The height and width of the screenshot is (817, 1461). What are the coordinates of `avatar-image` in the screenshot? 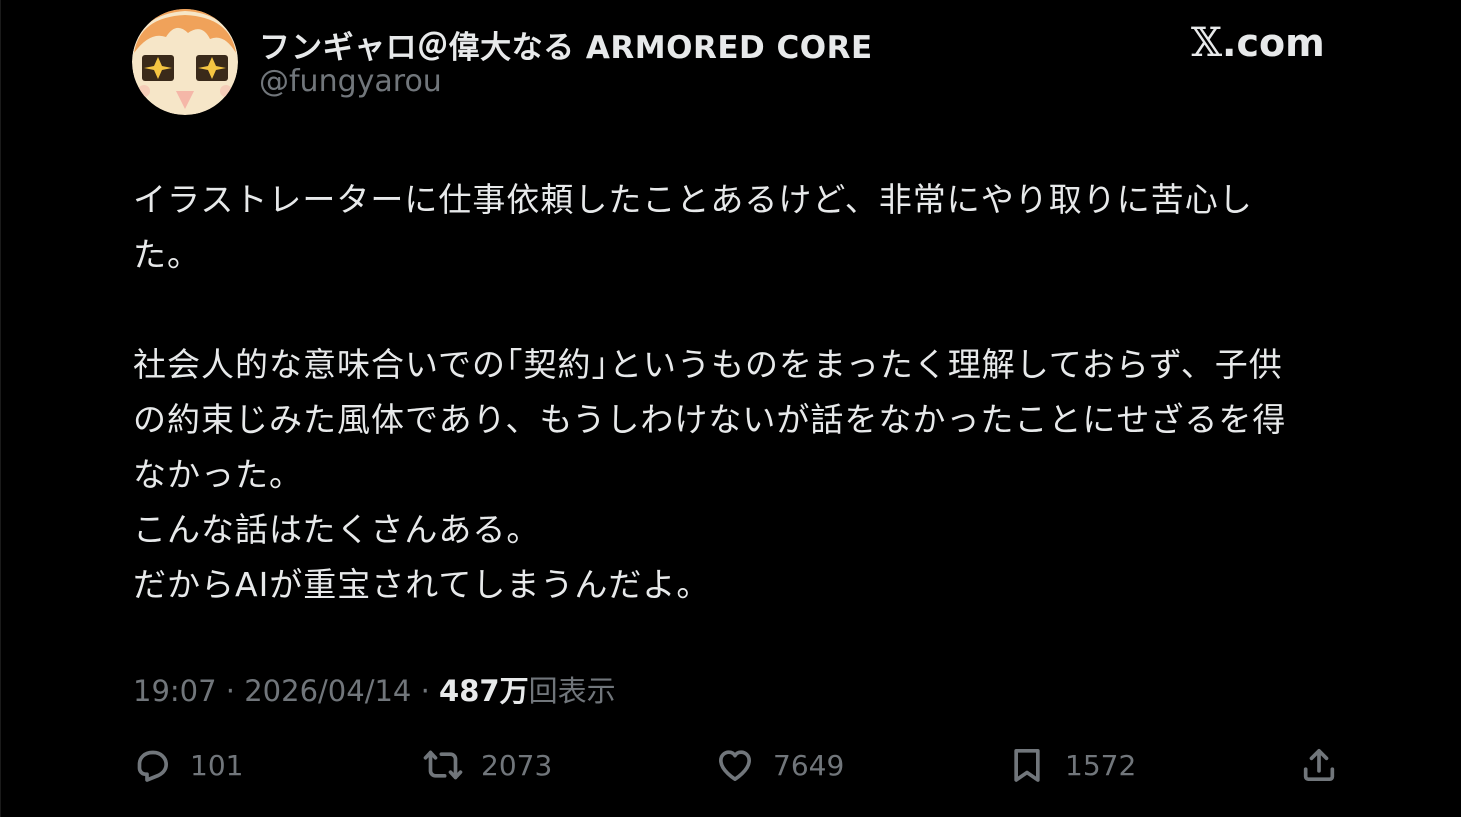 It's located at (185, 62).